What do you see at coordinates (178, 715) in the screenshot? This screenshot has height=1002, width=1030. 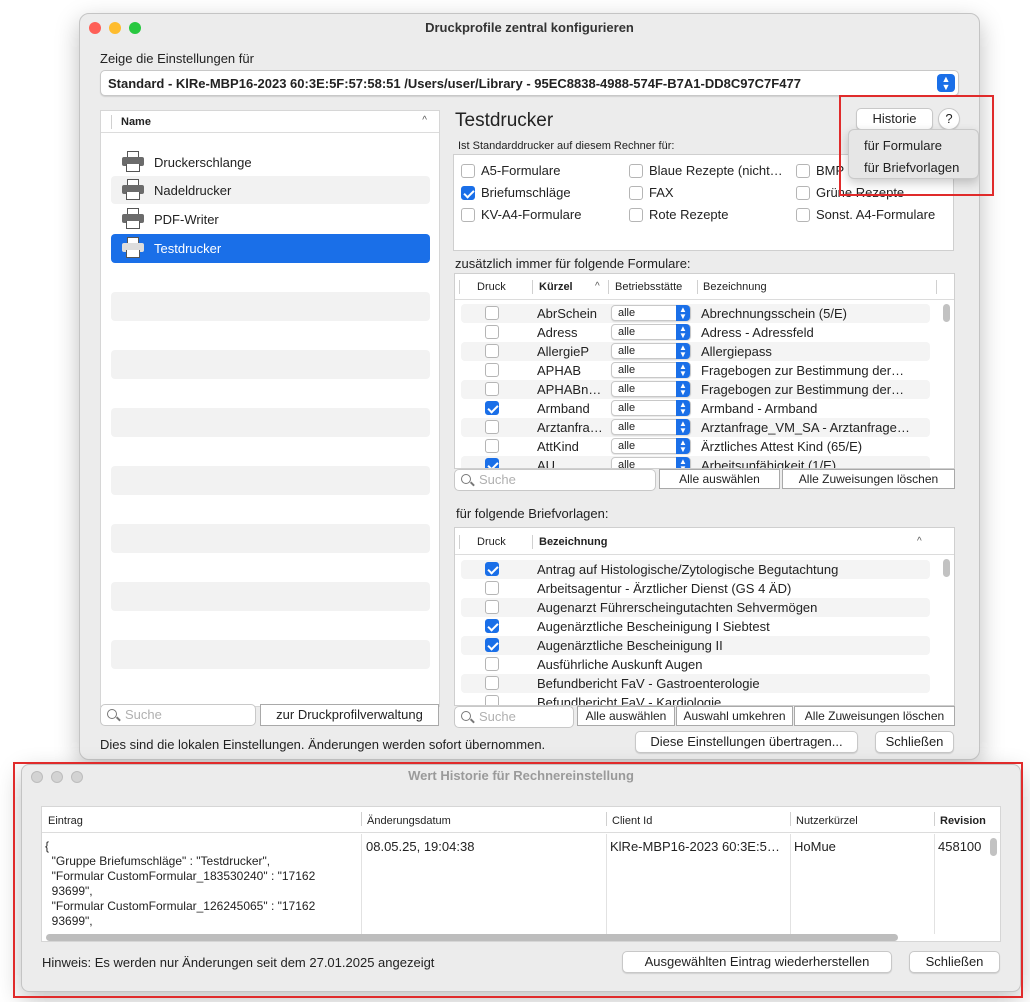 I see `profile-search-input: Suche` at bounding box center [178, 715].